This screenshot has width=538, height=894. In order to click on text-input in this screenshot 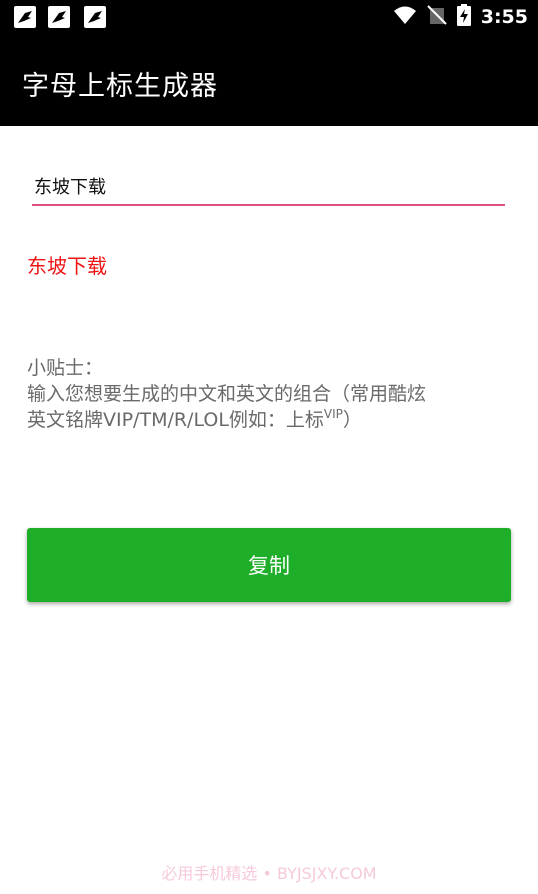, I will do `click(268, 181)`.